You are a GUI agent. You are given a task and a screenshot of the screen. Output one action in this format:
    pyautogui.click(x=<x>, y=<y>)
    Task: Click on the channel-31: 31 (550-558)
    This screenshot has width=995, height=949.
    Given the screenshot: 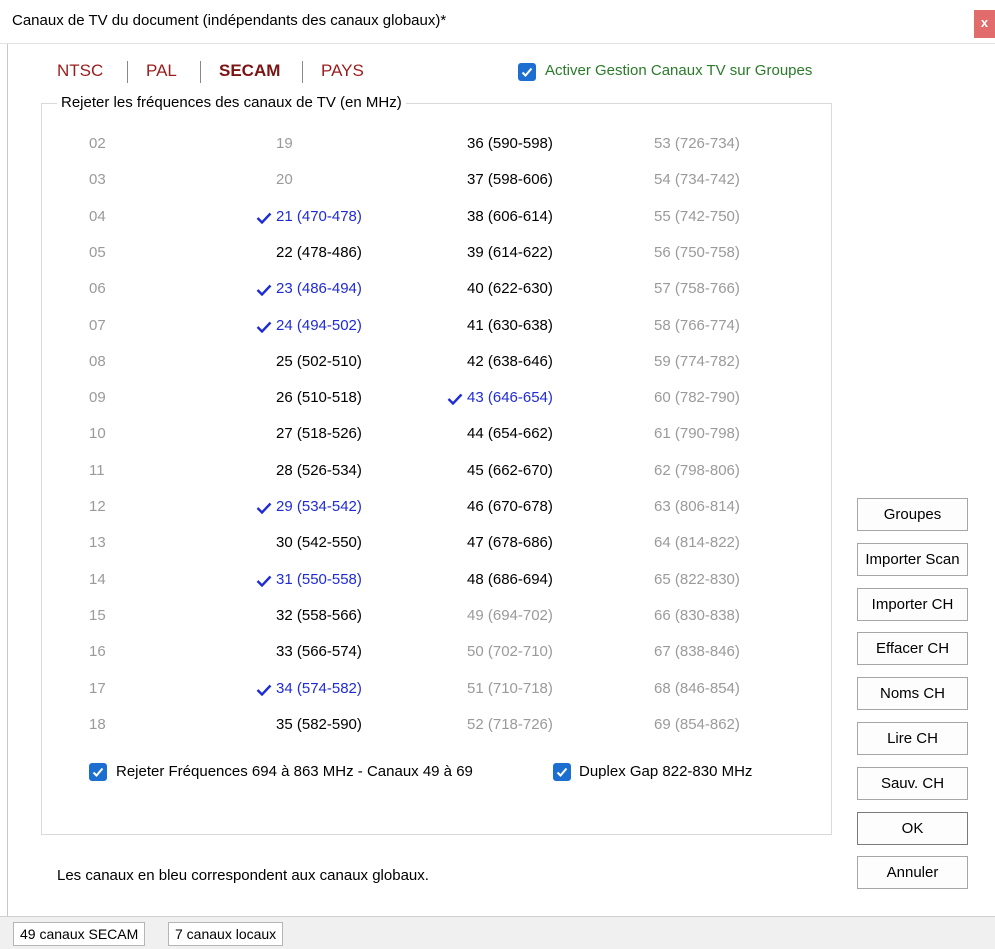 What is the action you would take?
    pyautogui.click(x=319, y=580)
    